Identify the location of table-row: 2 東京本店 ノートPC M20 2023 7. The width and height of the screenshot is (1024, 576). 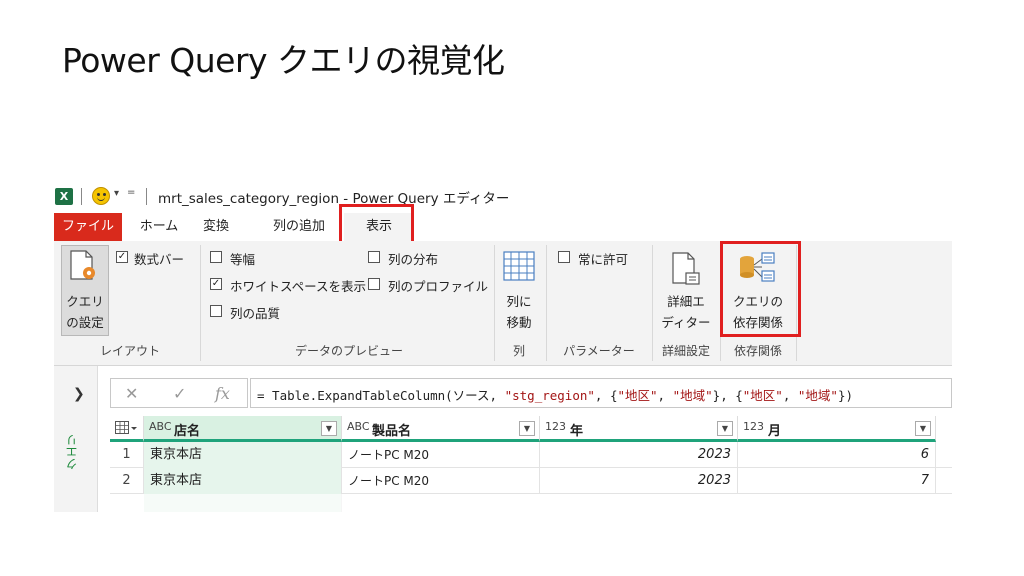
(531, 481).